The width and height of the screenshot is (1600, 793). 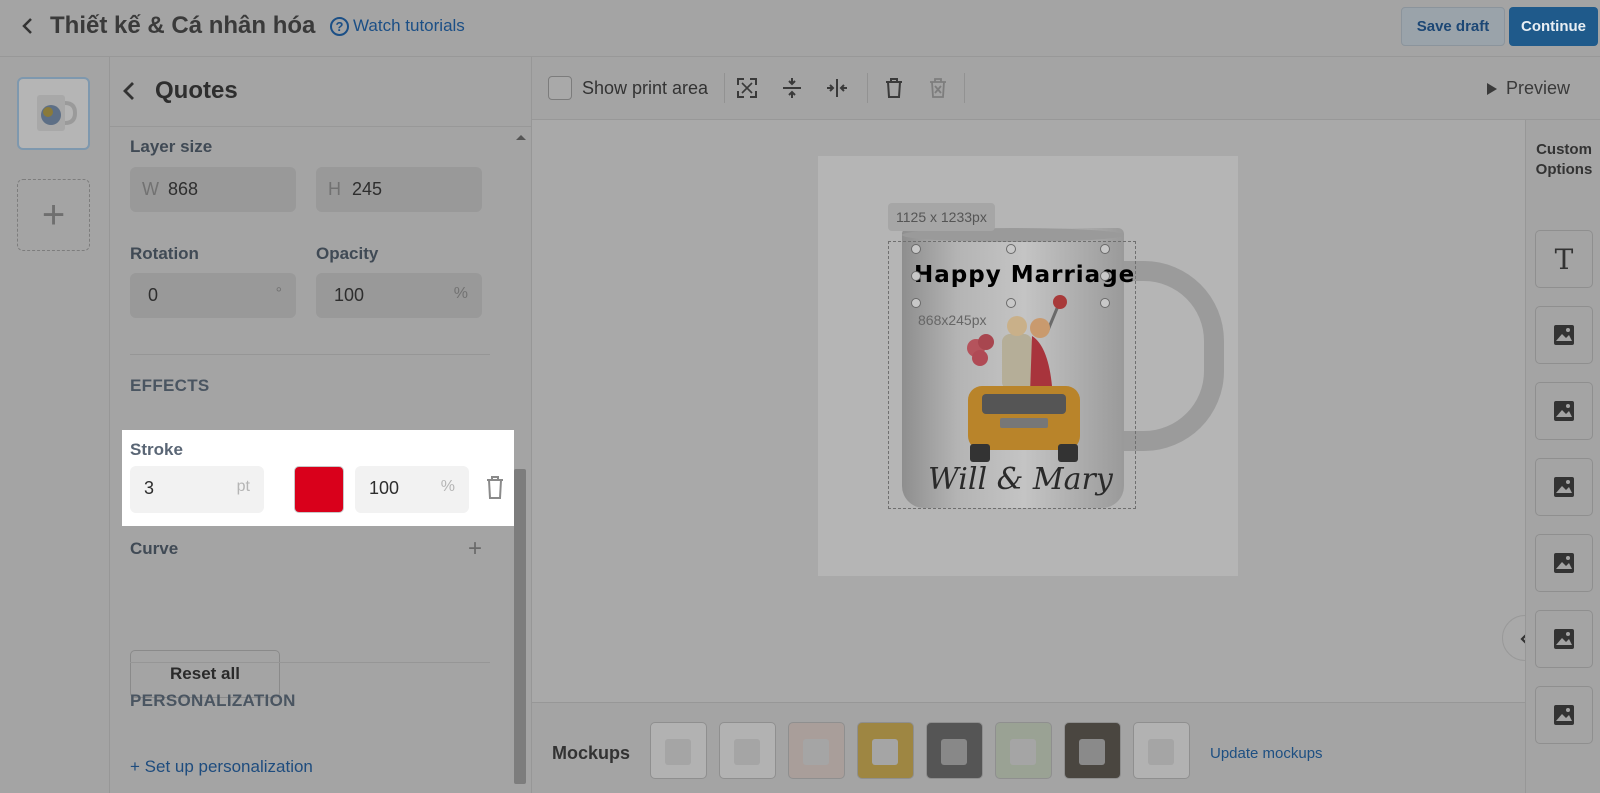 I want to click on stroke-width-input: 3 pt, so click(x=197, y=489).